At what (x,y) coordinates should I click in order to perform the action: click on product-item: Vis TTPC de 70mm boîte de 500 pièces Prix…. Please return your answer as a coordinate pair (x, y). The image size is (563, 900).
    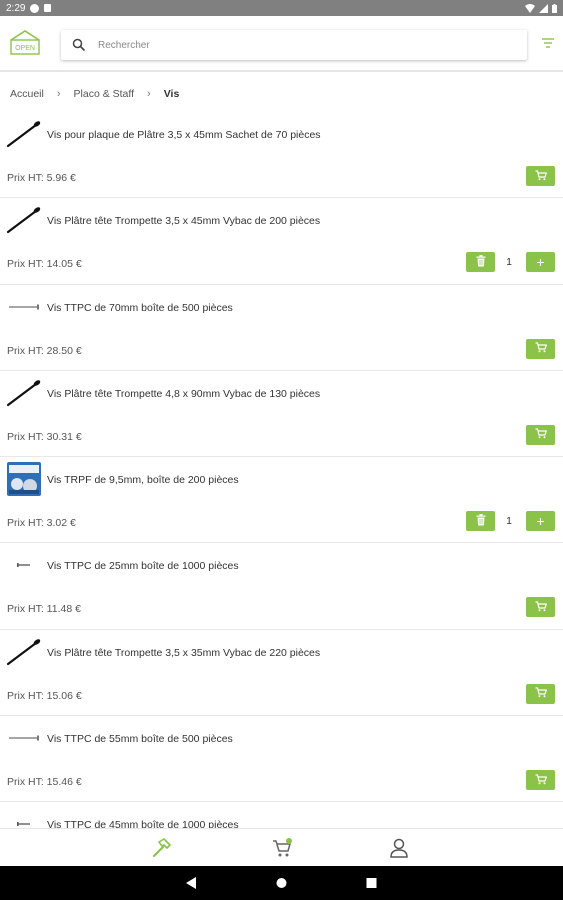
    Looking at the image, I should click on (281, 328).